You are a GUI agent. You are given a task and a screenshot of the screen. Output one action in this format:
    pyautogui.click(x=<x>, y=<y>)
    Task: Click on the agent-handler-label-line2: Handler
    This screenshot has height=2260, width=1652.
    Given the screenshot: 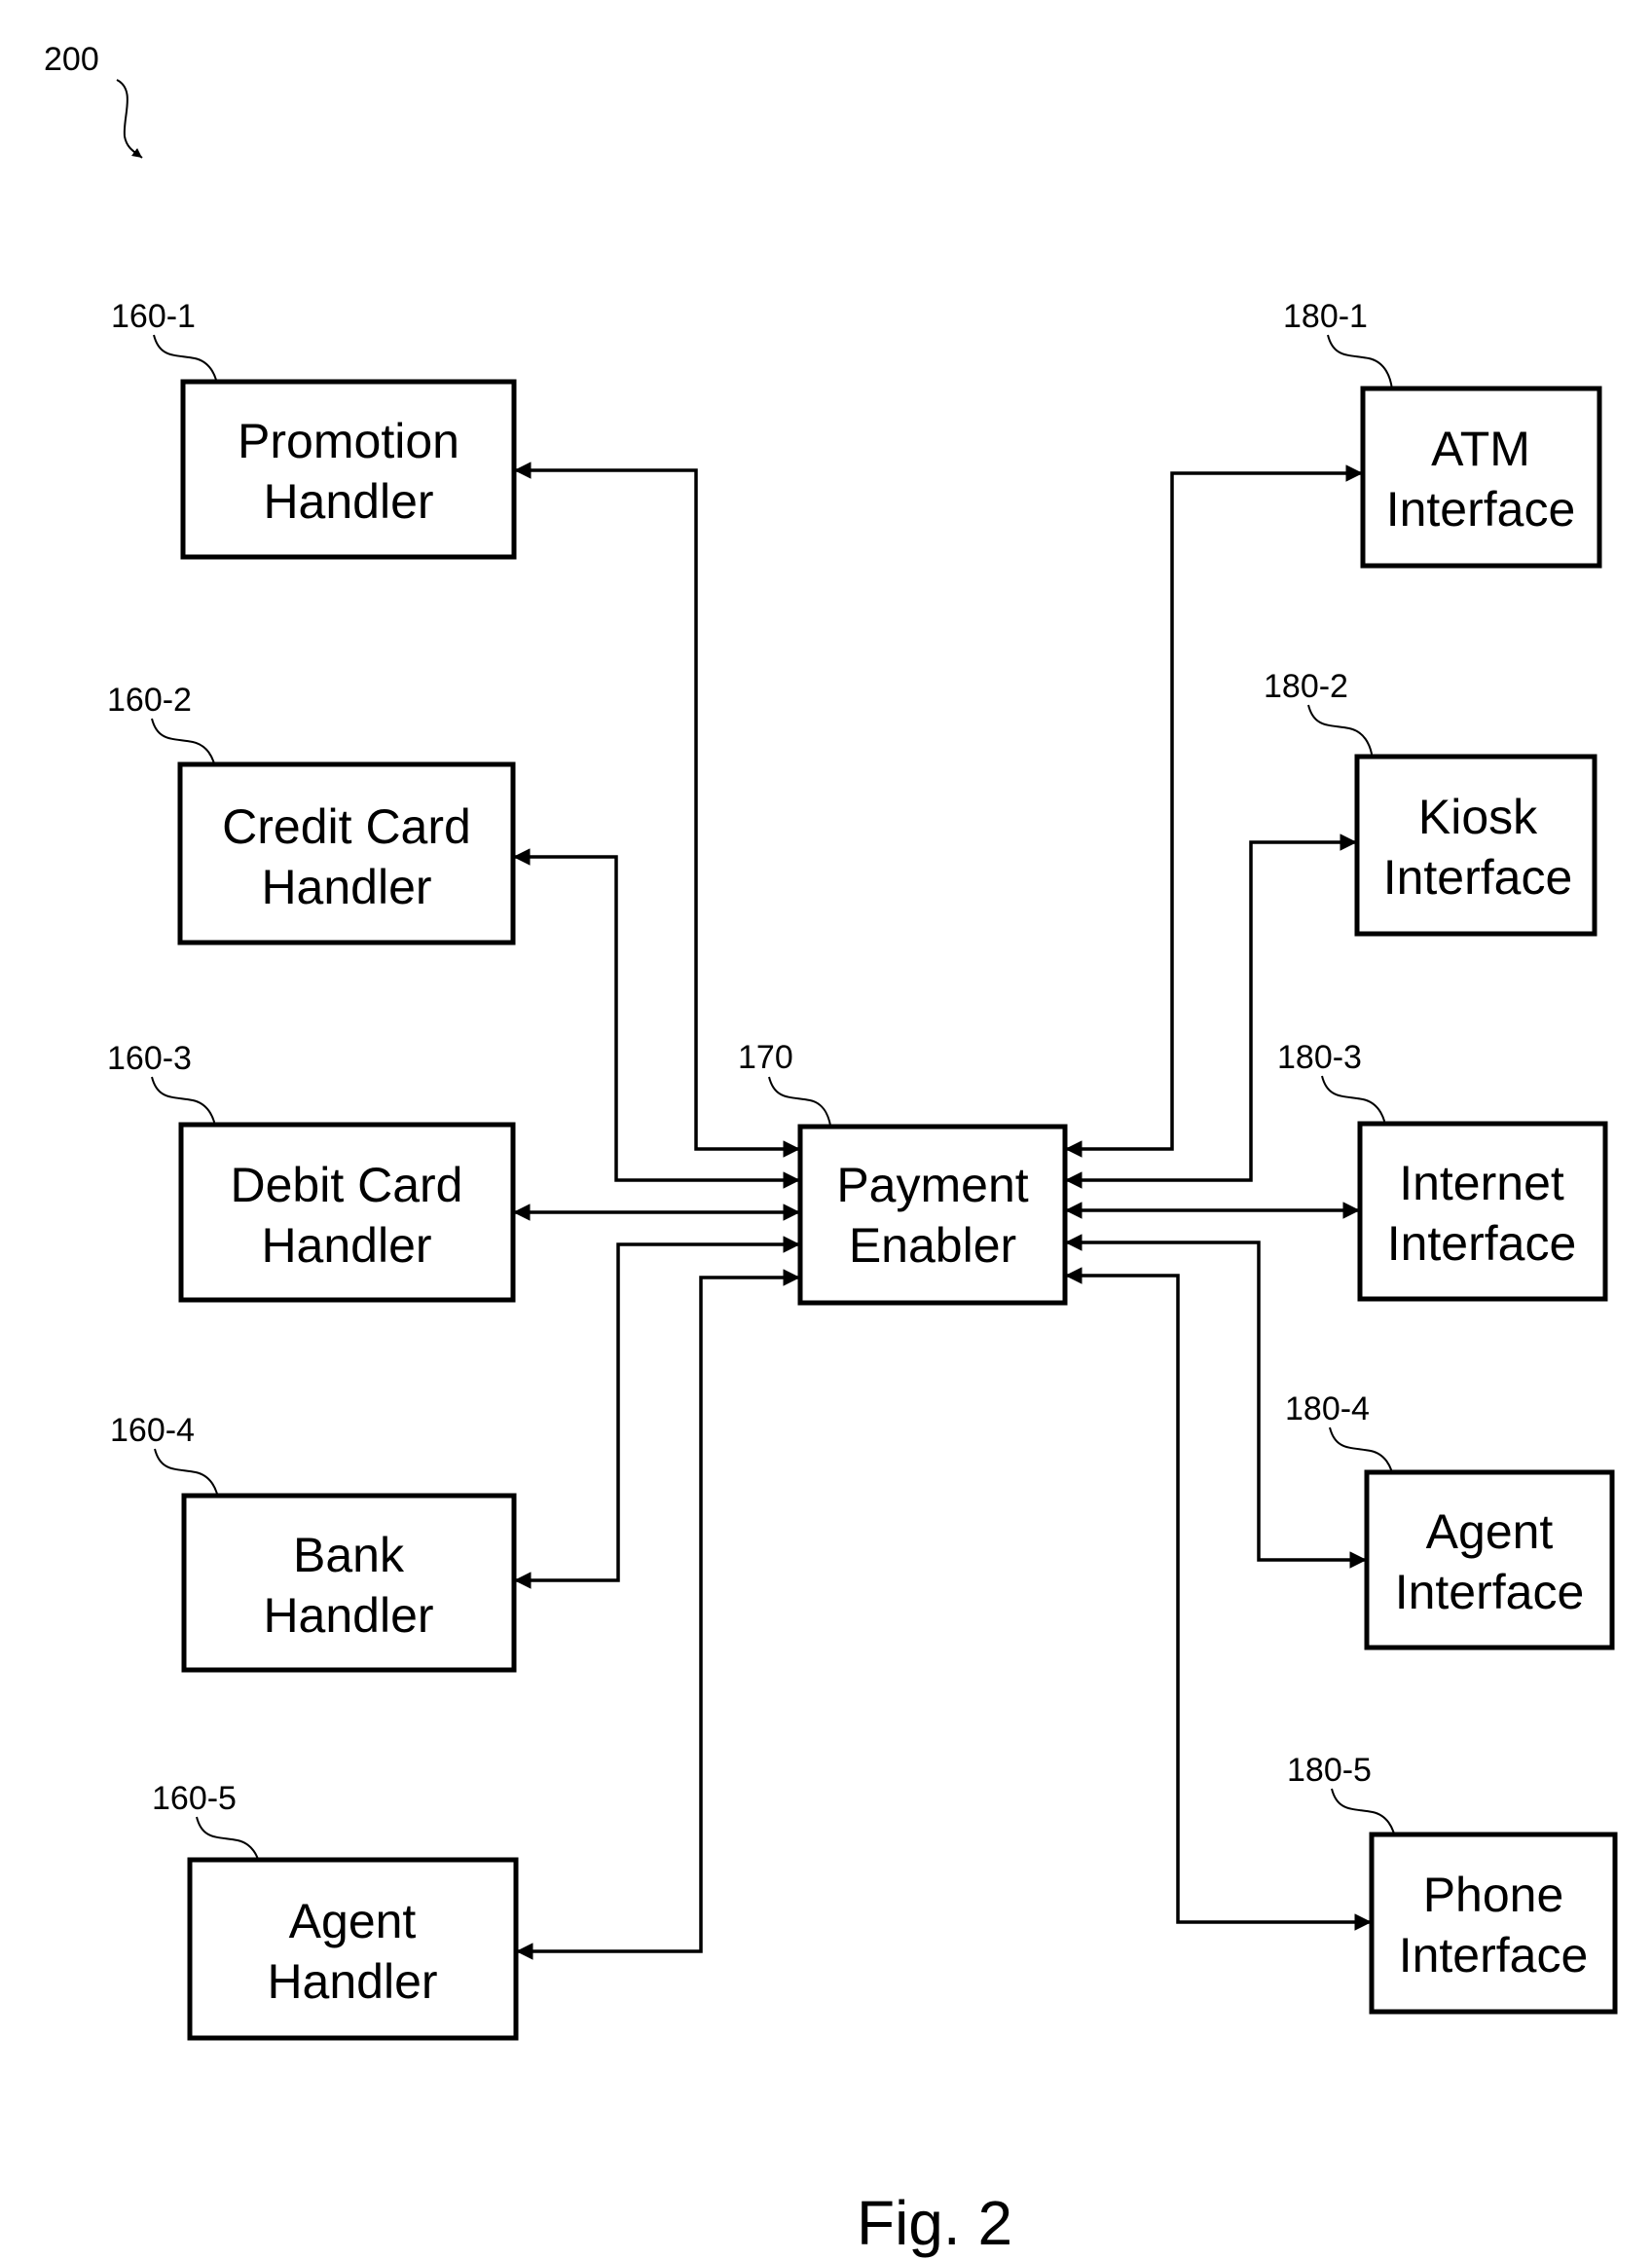 What is the action you would take?
    pyautogui.click(x=352, y=1981)
    